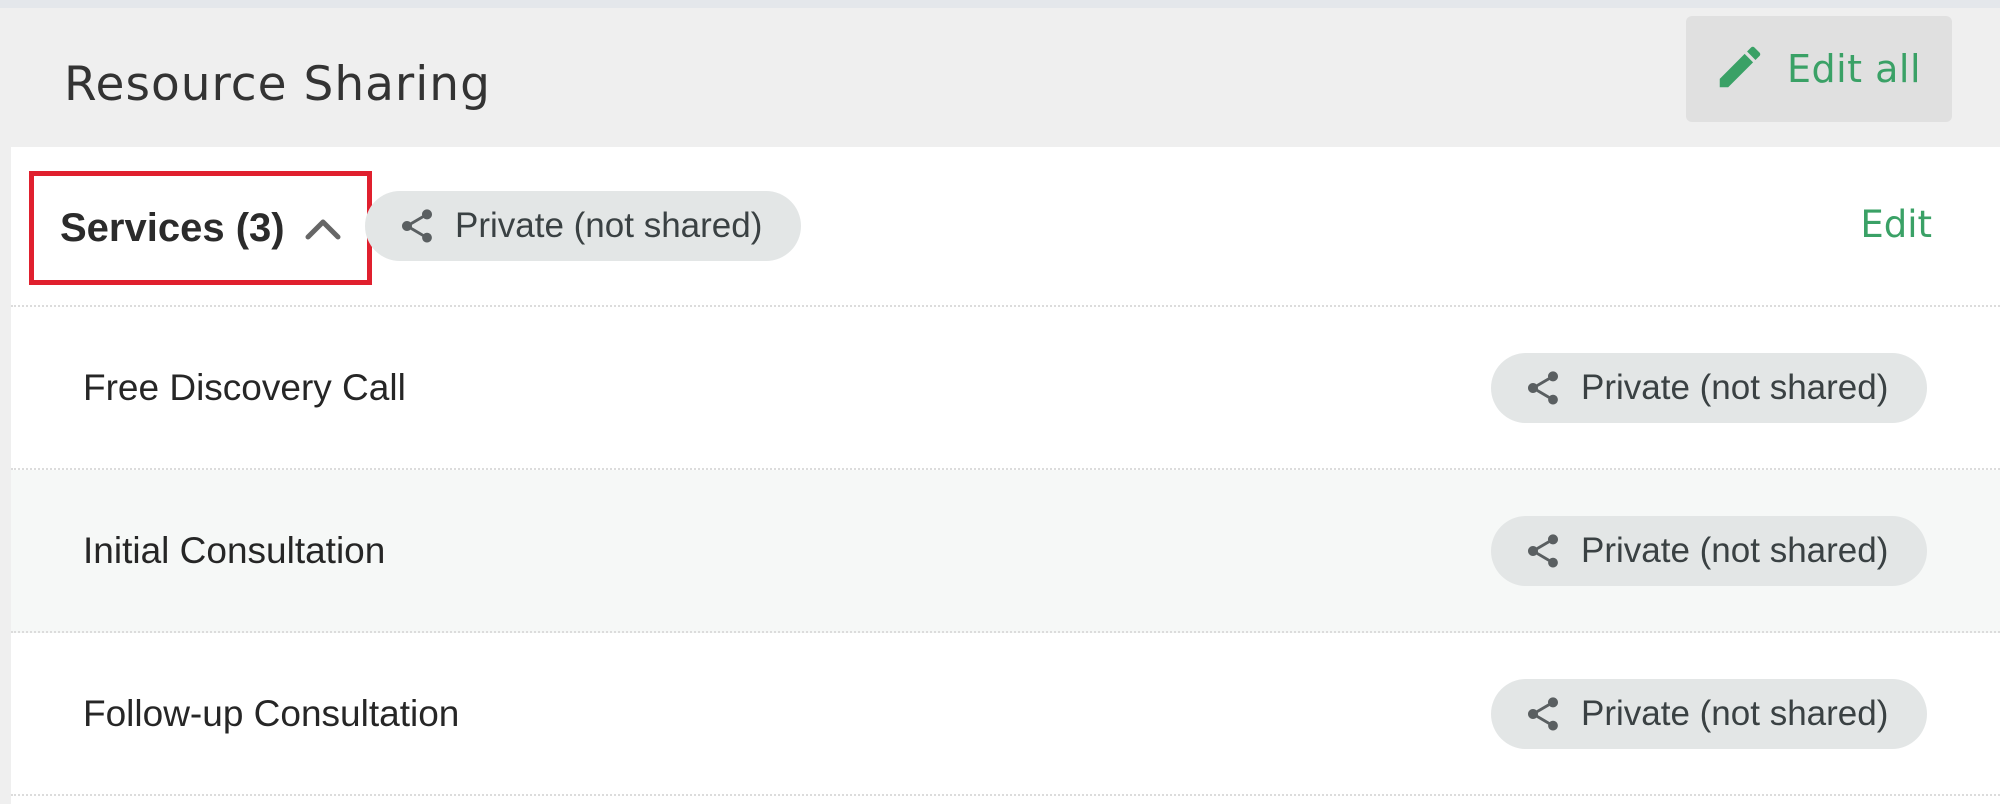 This screenshot has height=804, width=2000. I want to click on section-sharing-badge: Private (not shared), so click(583, 226).